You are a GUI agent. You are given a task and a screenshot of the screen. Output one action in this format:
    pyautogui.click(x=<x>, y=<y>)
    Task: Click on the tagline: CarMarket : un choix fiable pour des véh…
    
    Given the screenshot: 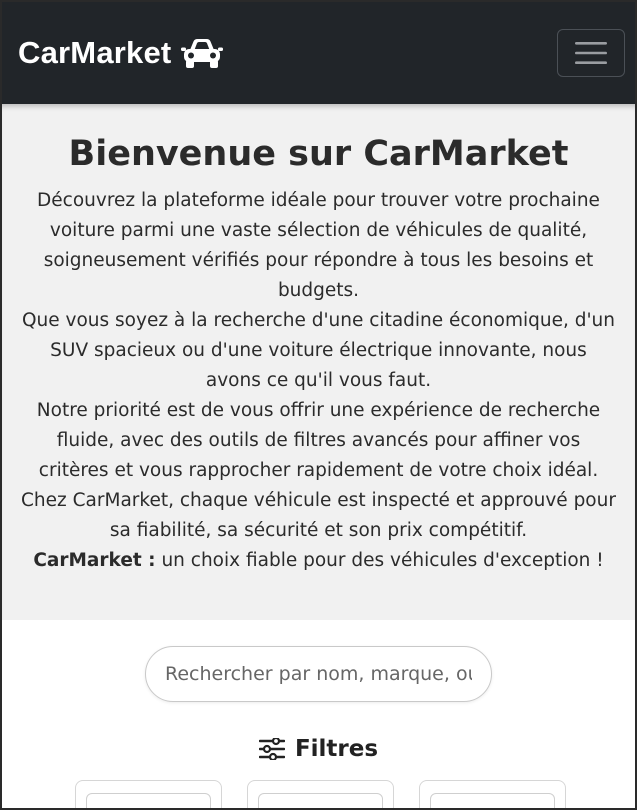 What is the action you would take?
    pyautogui.click(x=318, y=561)
    